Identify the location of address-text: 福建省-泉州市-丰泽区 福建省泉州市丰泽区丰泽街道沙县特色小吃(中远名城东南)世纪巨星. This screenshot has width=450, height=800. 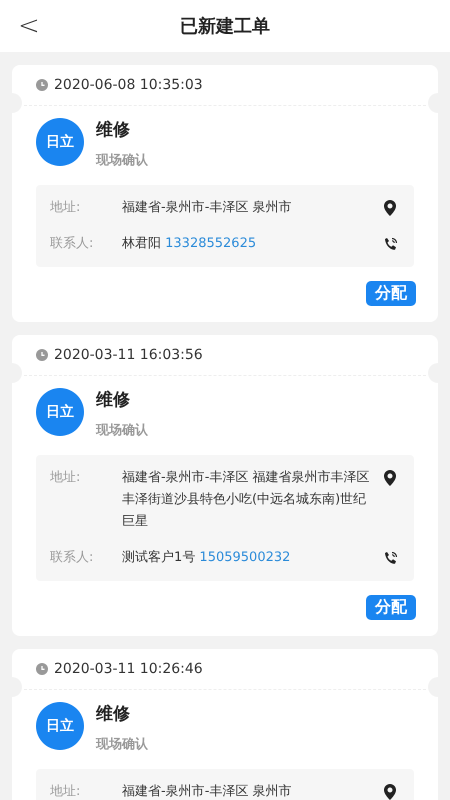
(246, 500).